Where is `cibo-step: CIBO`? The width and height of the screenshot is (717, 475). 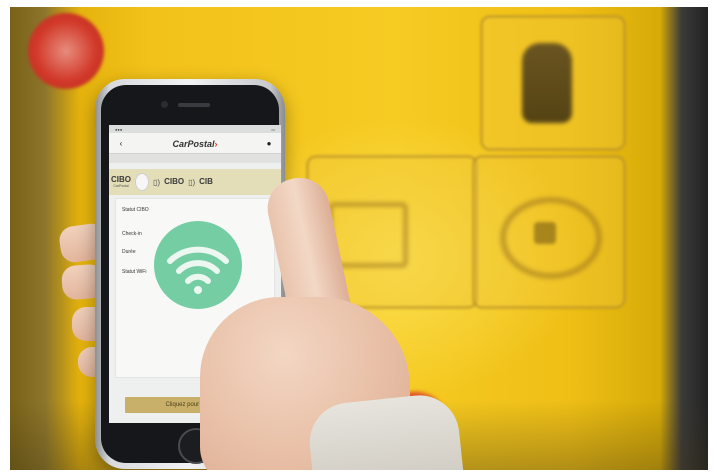 cibo-step: CIBO is located at coordinates (174, 182).